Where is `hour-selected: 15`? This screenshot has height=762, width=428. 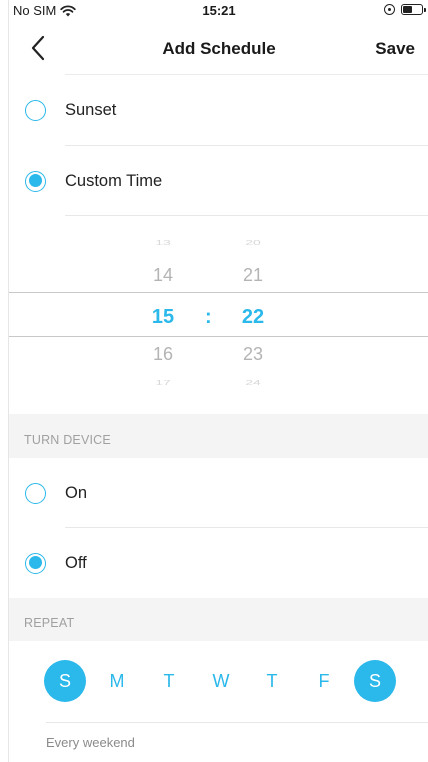
hour-selected: 15 is located at coordinates (163, 317).